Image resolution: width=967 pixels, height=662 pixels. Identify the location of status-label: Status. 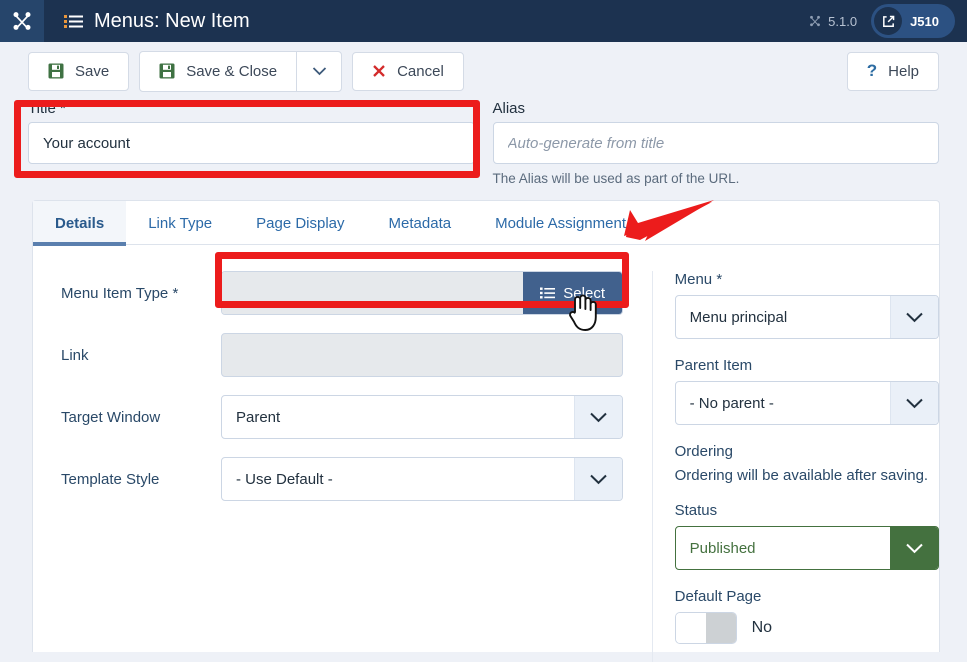
(696, 510).